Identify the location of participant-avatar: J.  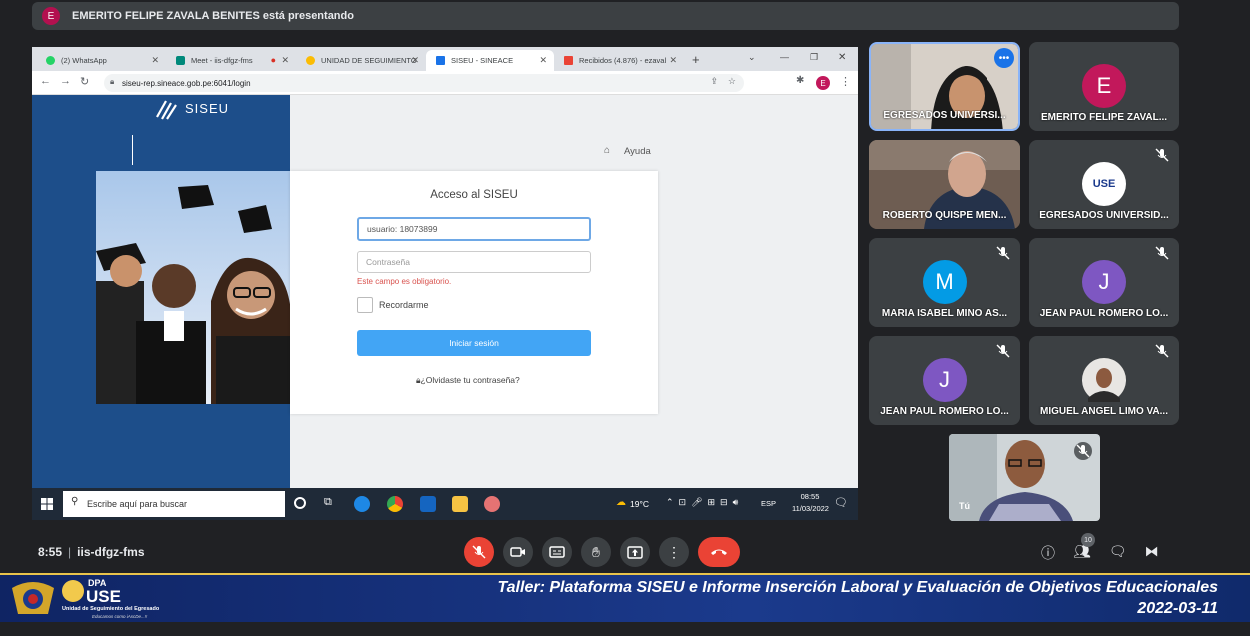
(1104, 282).